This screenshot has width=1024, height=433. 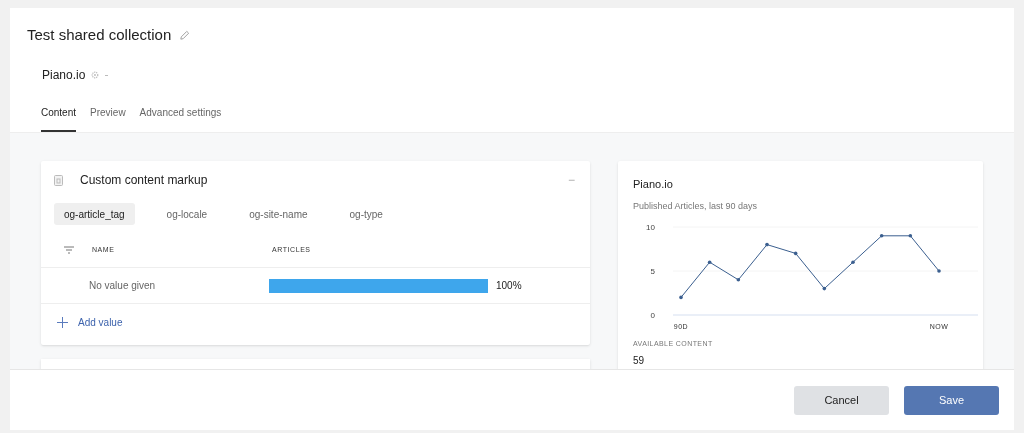 What do you see at coordinates (180, 118) in the screenshot?
I see `tab: Advanced settings` at bounding box center [180, 118].